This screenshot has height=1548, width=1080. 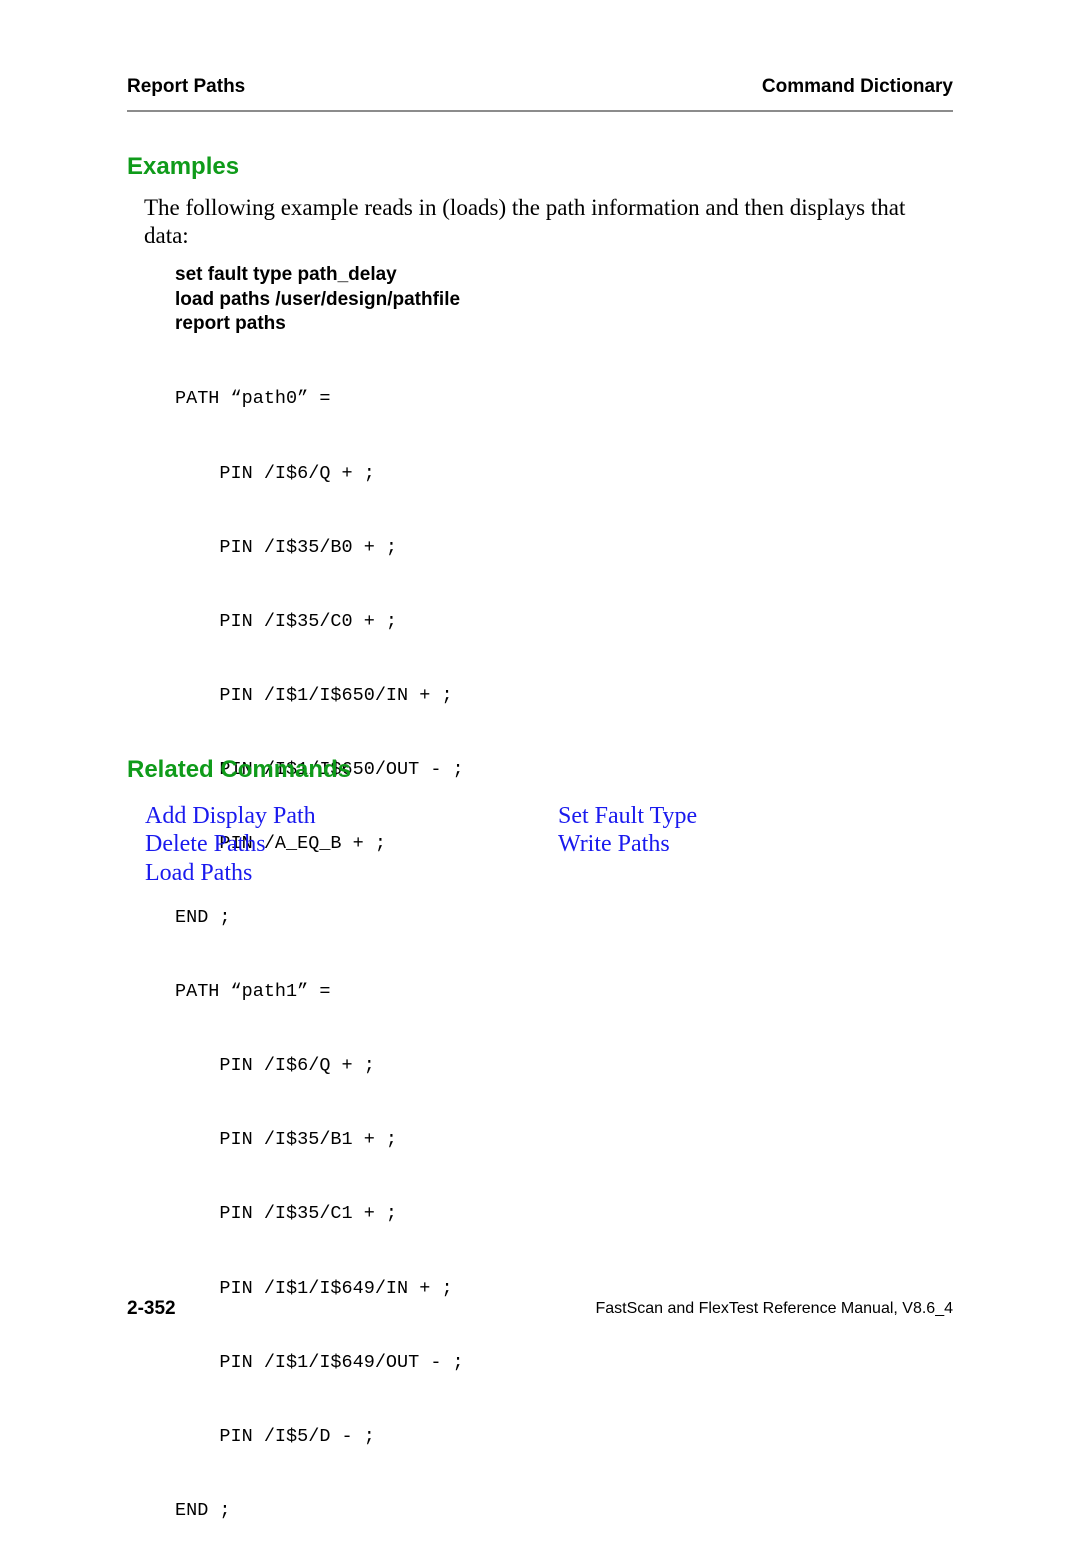 I want to click on related-commands-heading: Related Commands, so click(x=239, y=769).